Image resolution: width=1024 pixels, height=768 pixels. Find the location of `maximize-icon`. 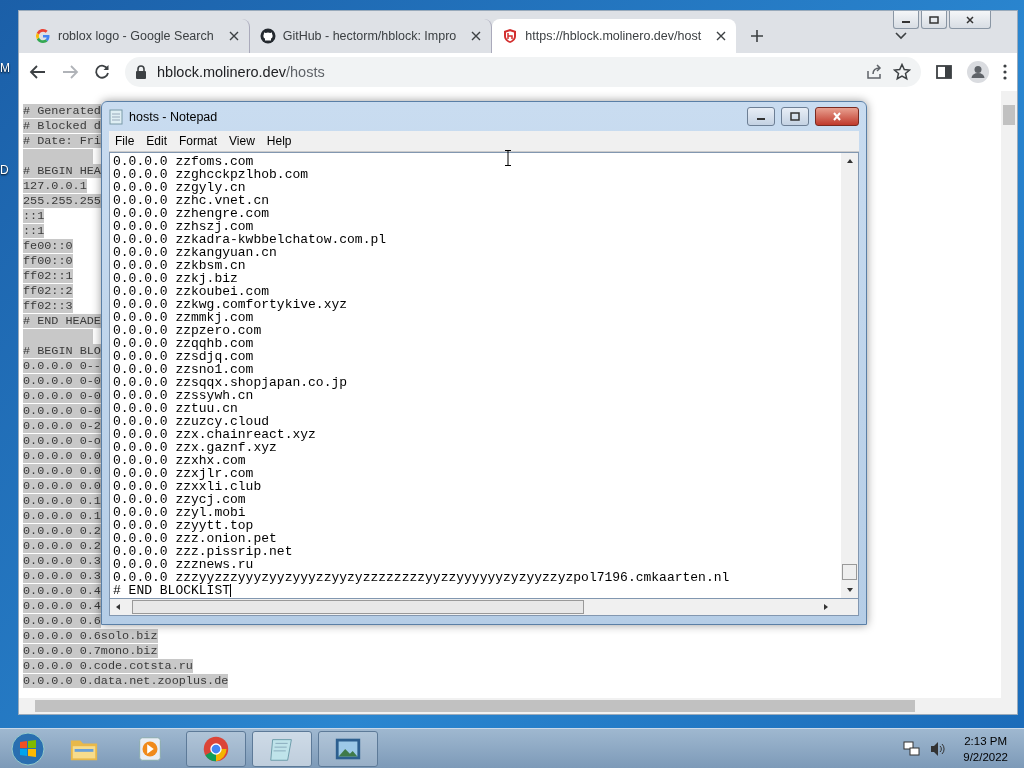

maximize-icon is located at coordinates (795, 116).